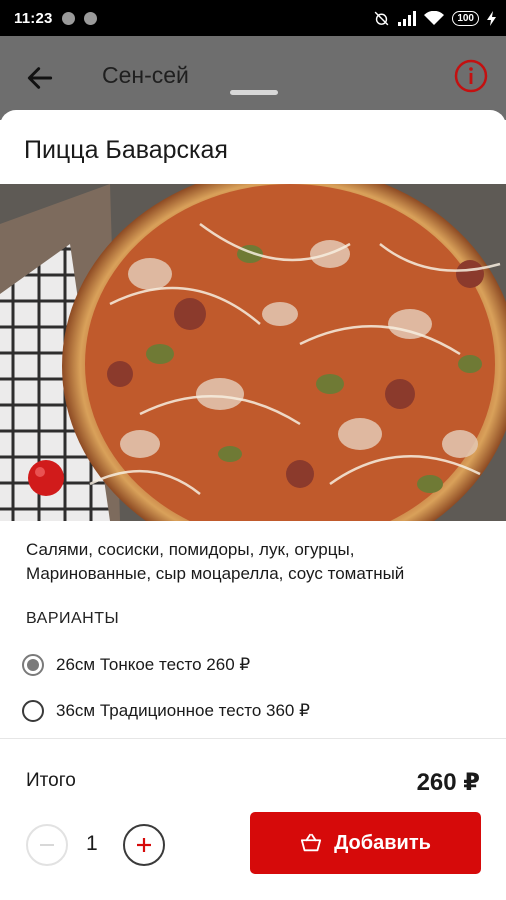 This screenshot has width=506, height=900. What do you see at coordinates (33, 665) in the screenshot?
I see `radio-selected-icon` at bounding box center [33, 665].